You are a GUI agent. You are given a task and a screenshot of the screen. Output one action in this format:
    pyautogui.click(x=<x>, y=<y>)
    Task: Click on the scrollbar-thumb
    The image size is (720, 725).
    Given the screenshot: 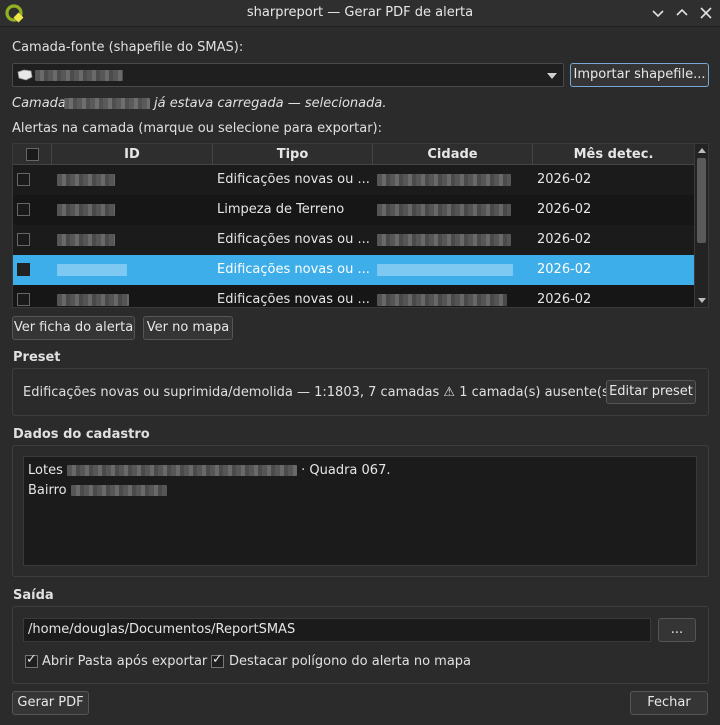 What is the action you would take?
    pyautogui.click(x=701, y=200)
    